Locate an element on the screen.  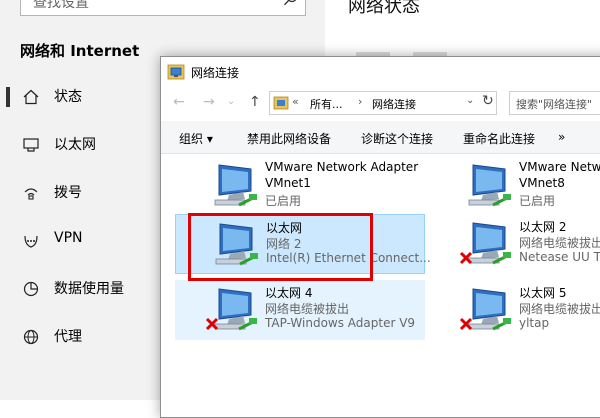
settings-search-input: 查找设置 is located at coordinates (163, 8).